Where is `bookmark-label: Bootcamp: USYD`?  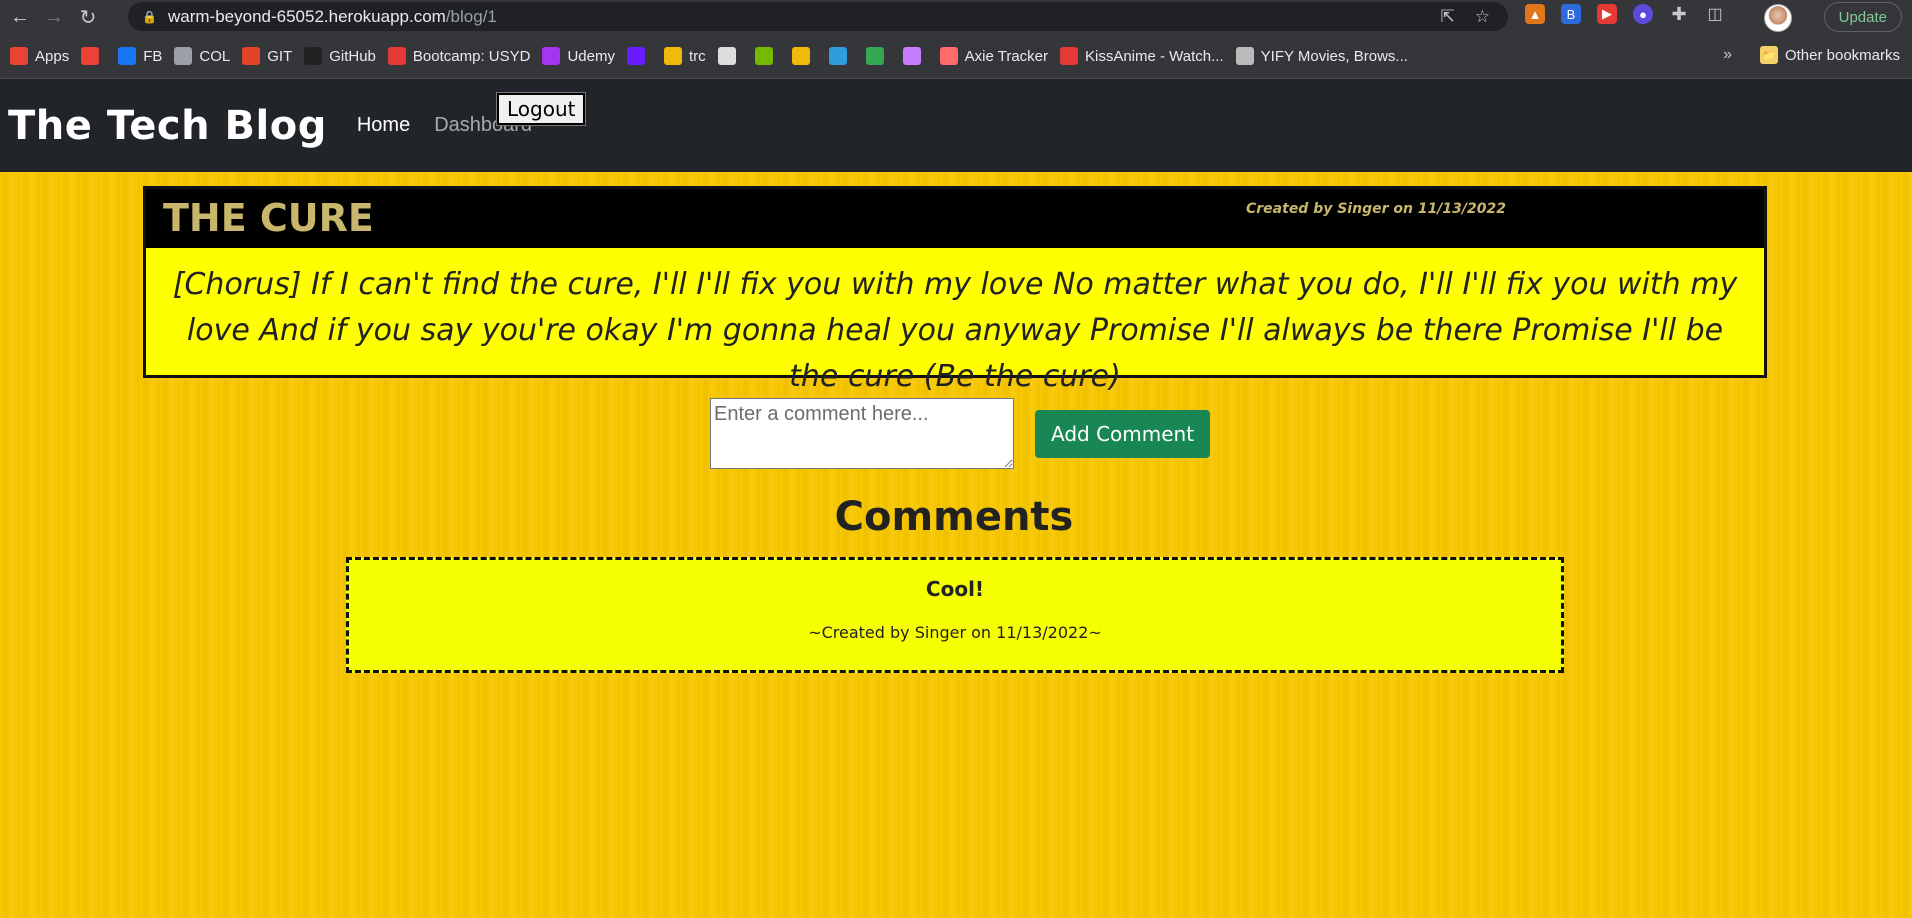 bookmark-label: Bootcamp: USYD is located at coordinates (471, 56).